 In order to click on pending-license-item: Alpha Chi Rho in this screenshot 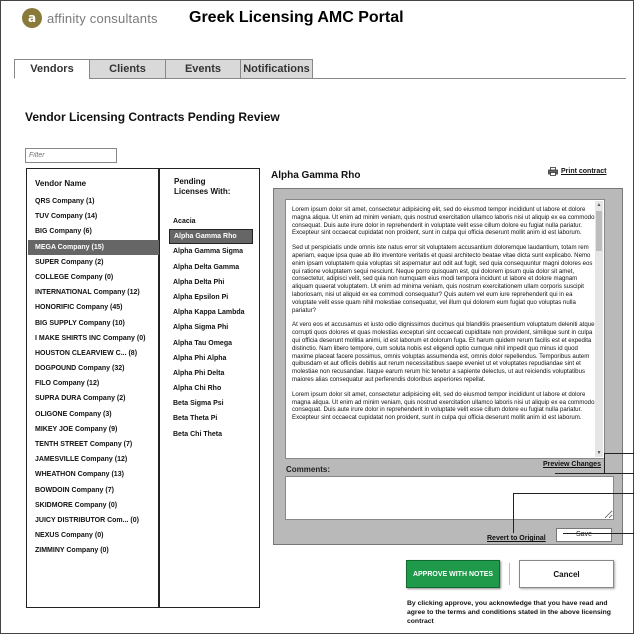, I will do `click(211, 388)`.